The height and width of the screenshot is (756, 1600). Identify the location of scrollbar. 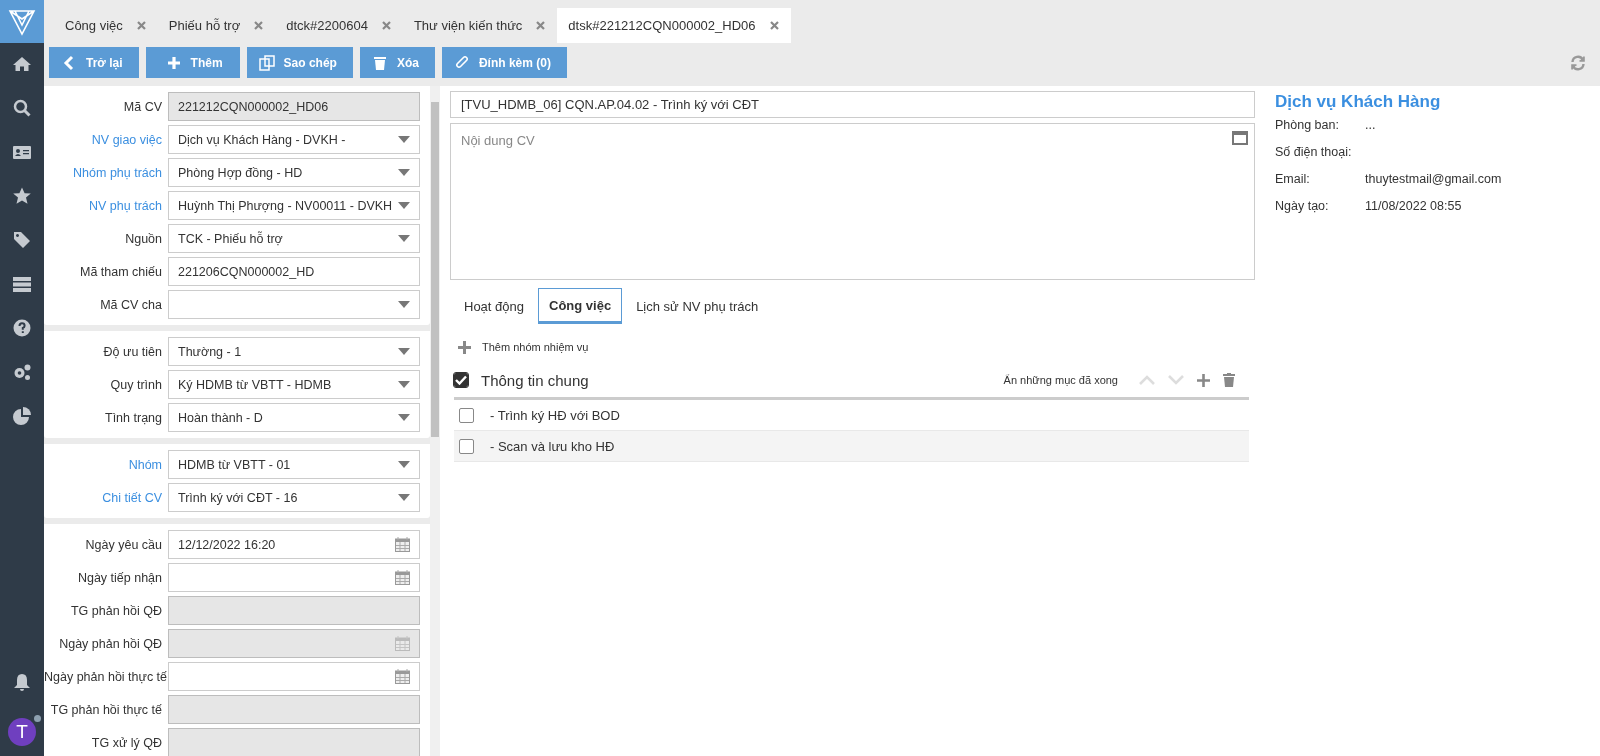
(435, 421).